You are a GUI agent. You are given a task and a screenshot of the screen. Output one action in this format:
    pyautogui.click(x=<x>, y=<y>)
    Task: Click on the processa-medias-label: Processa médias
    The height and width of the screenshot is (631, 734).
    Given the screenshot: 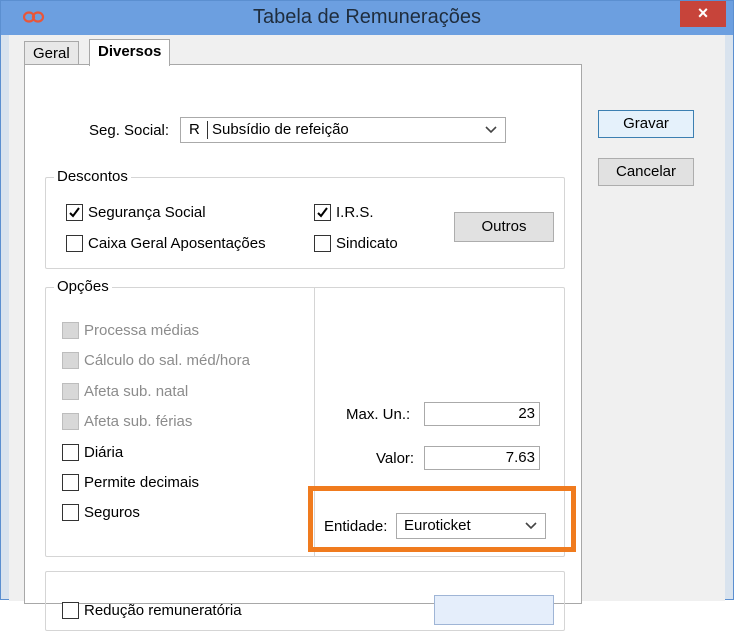 What is the action you would take?
    pyautogui.click(x=142, y=330)
    